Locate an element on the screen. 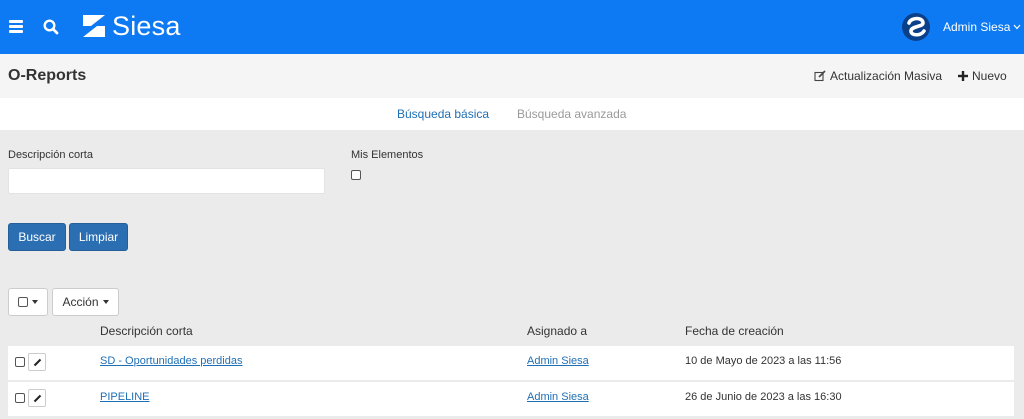 The height and width of the screenshot is (419, 1024). tab-basic-search: Búsqueda básica is located at coordinates (443, 114).